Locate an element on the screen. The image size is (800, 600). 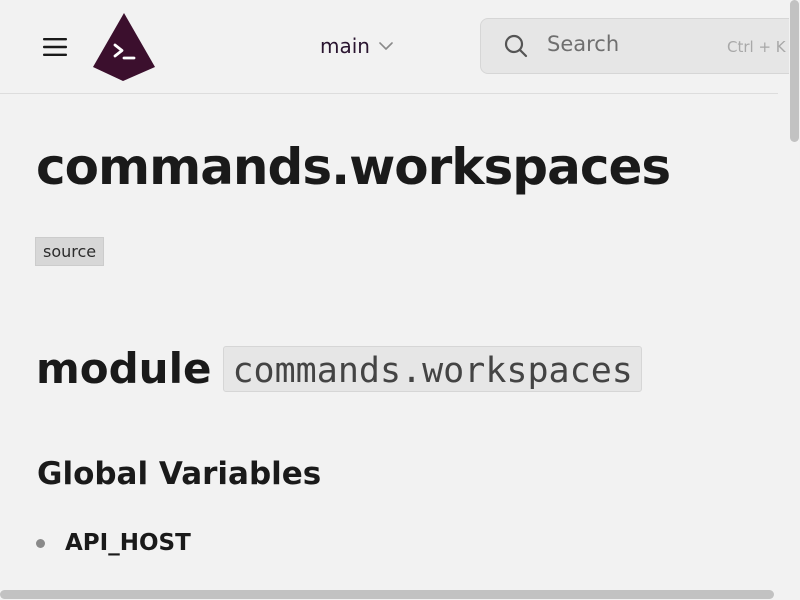
branch-selector: main is located at coordinates (357, 46).